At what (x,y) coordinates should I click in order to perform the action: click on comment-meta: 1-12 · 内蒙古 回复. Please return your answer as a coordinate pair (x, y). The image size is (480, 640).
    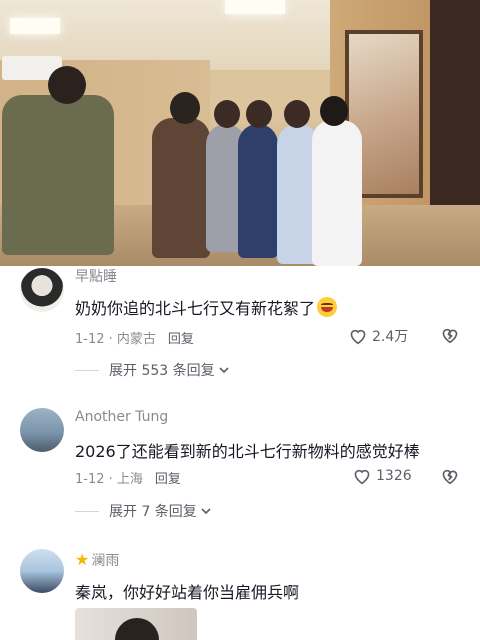
    Looking at the image, I should click on (134, 337).